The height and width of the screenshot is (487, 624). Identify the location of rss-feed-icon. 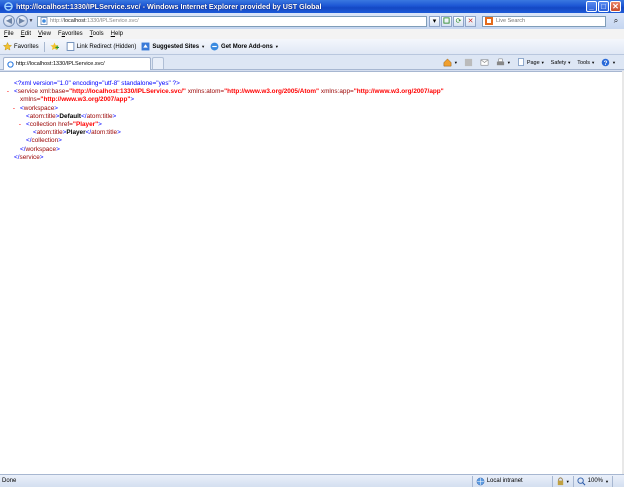
(468, 62).